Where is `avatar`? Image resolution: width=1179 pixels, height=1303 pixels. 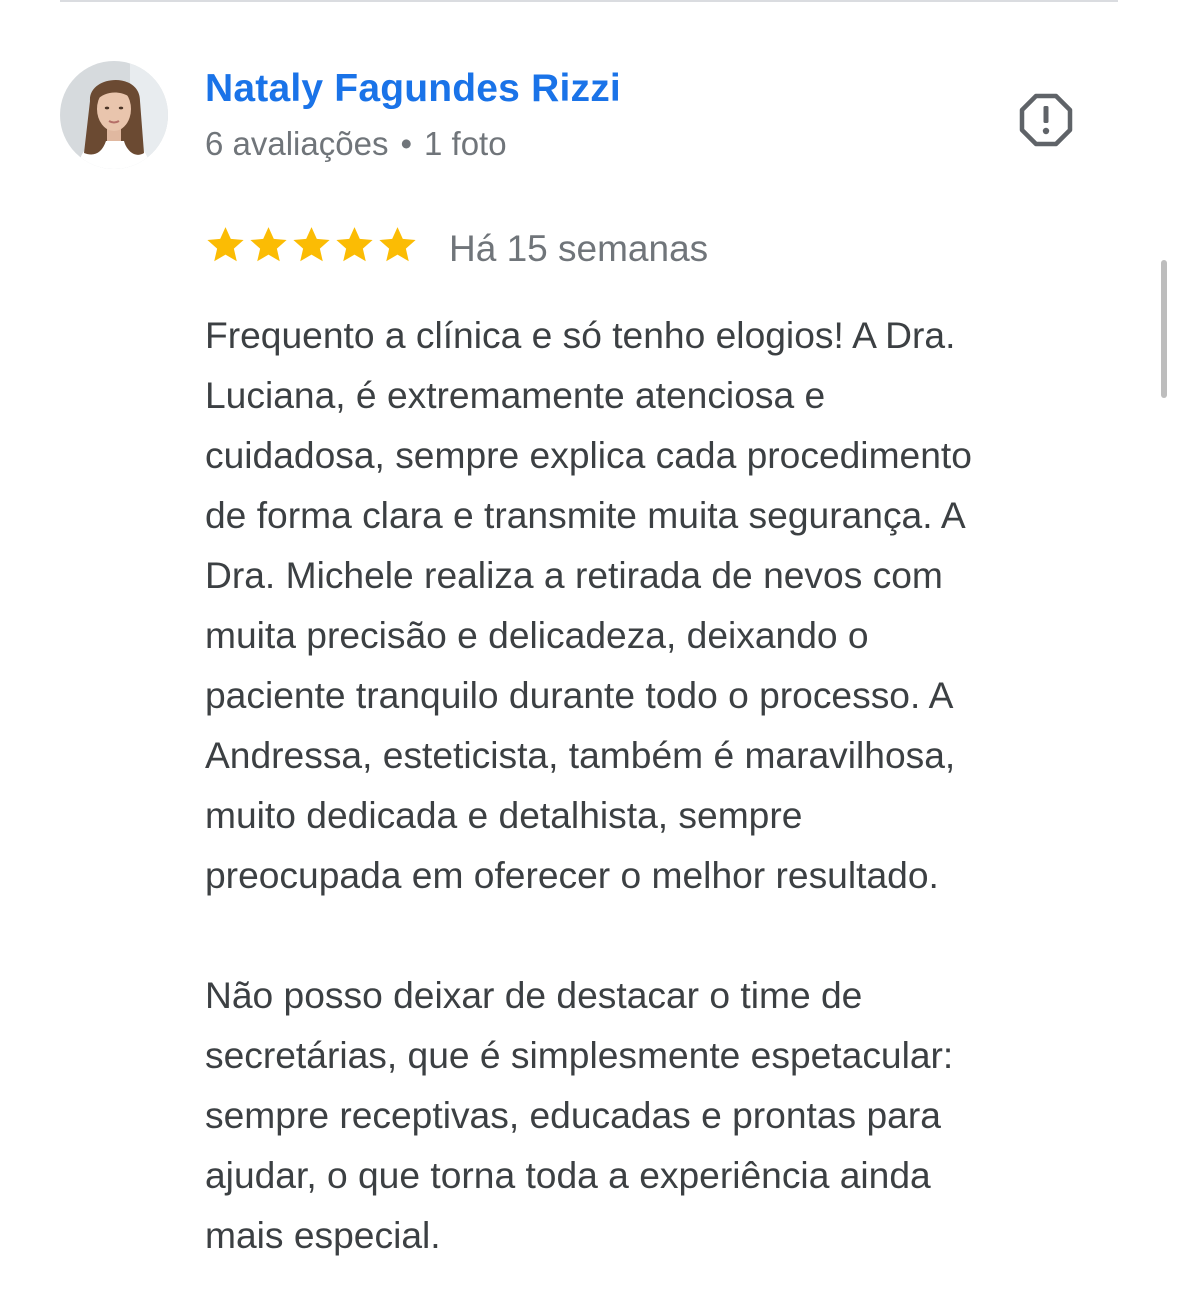 avatar is located at coordinates (114, 115).